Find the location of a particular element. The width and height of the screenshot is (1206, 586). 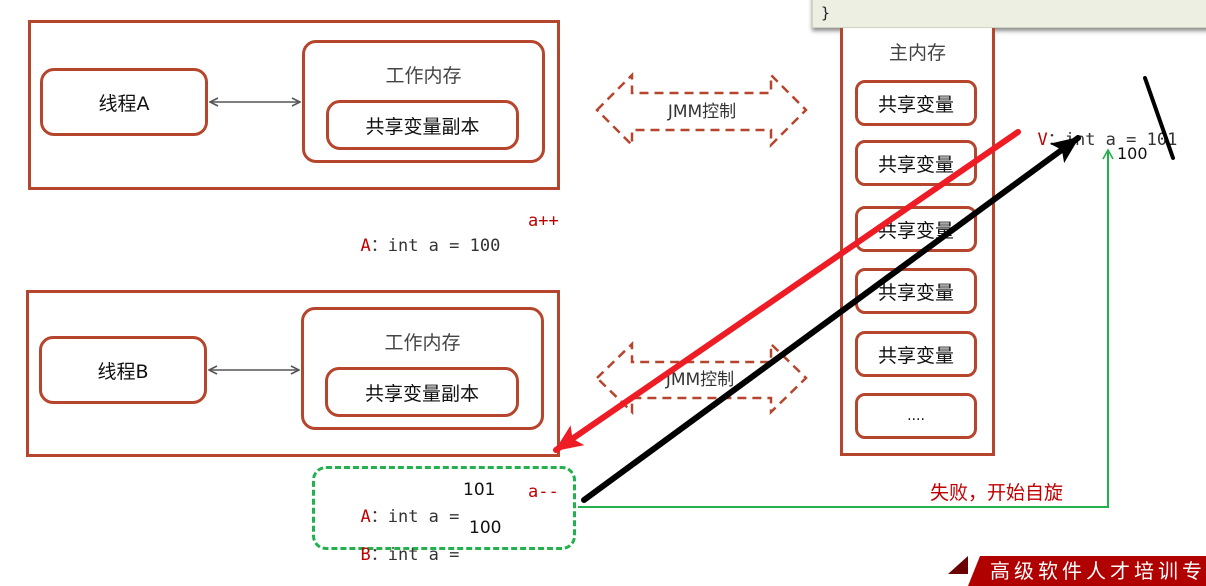

jmm-control-label-bottom: JMM控制 is located at coordinates (699, 380).